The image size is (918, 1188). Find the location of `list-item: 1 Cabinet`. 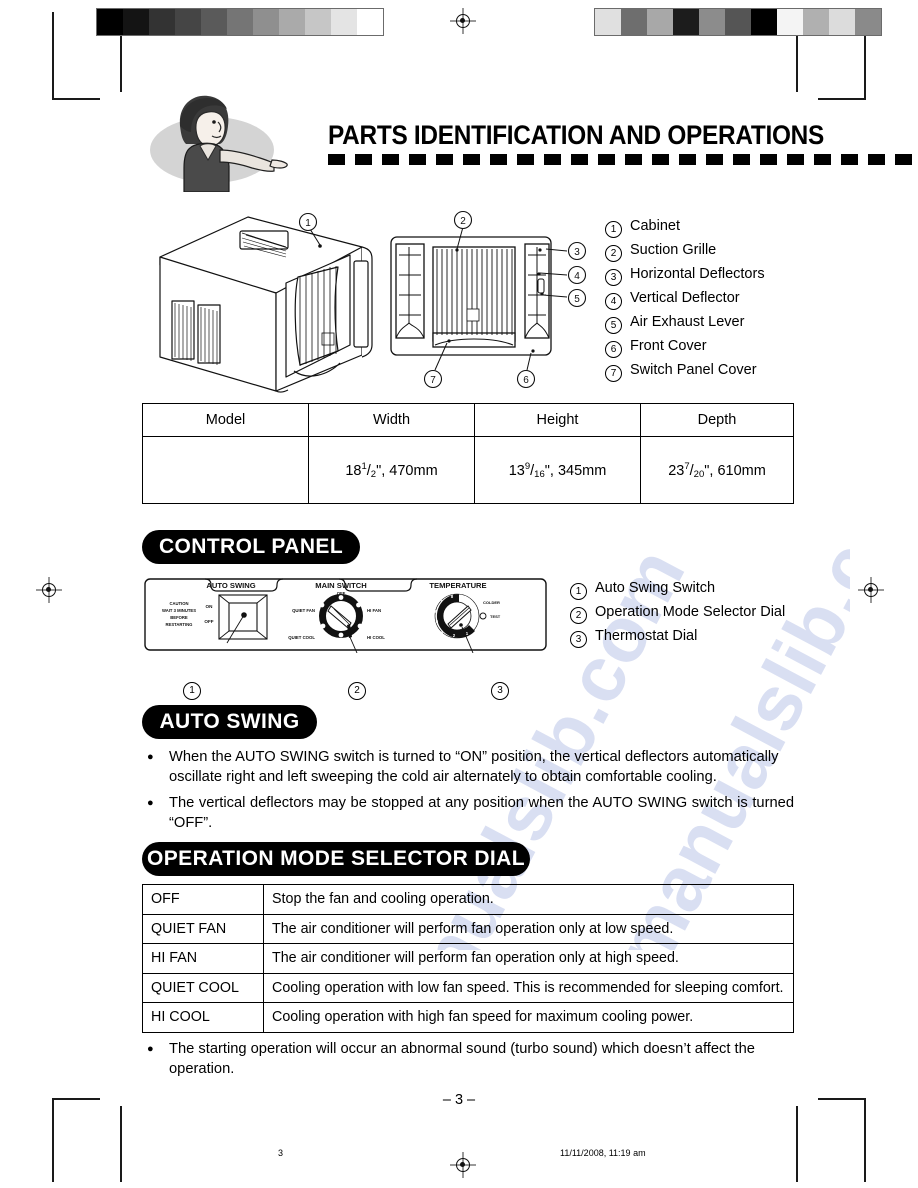

list-item: 1 Cabinet is located at coordinates (715, 230).